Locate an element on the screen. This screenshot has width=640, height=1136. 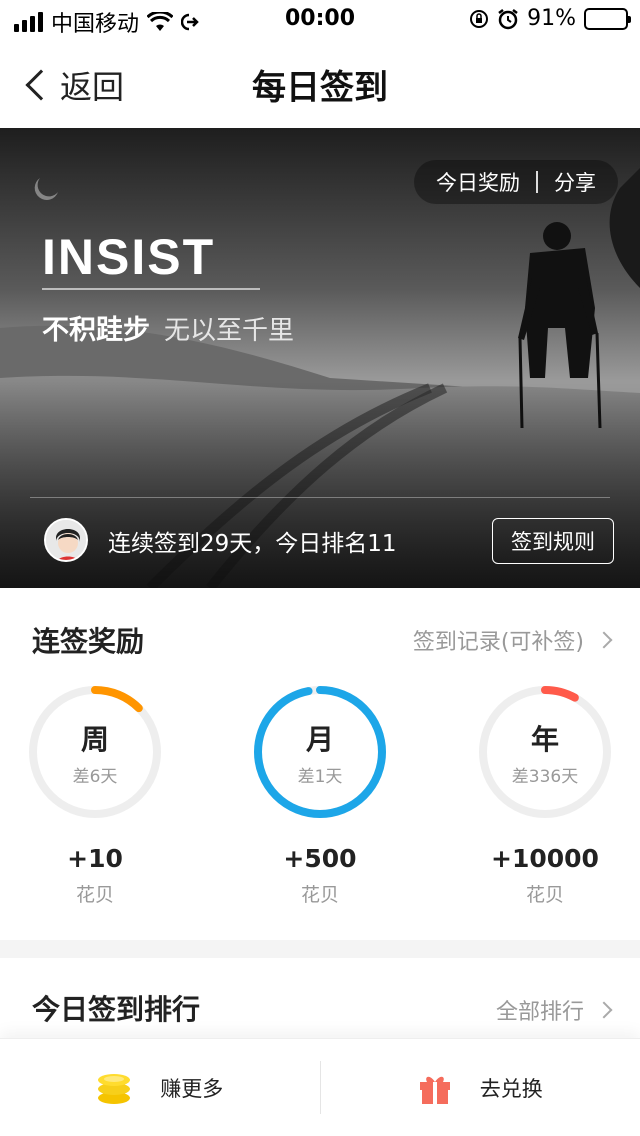
checkin-record-label: 签到记录(可补签) is located at coordinates (498, 642).